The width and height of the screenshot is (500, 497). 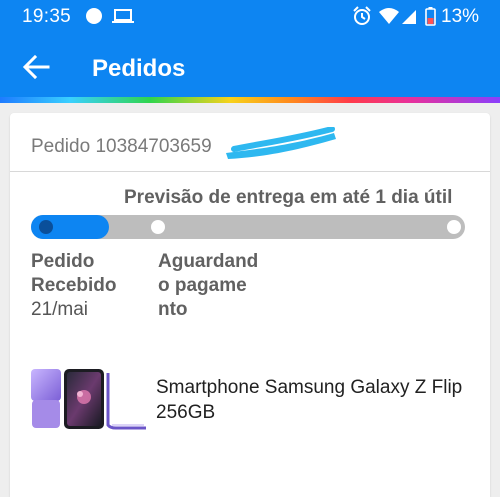 I want to click on progress-step-final, so click(x=454, y=227).